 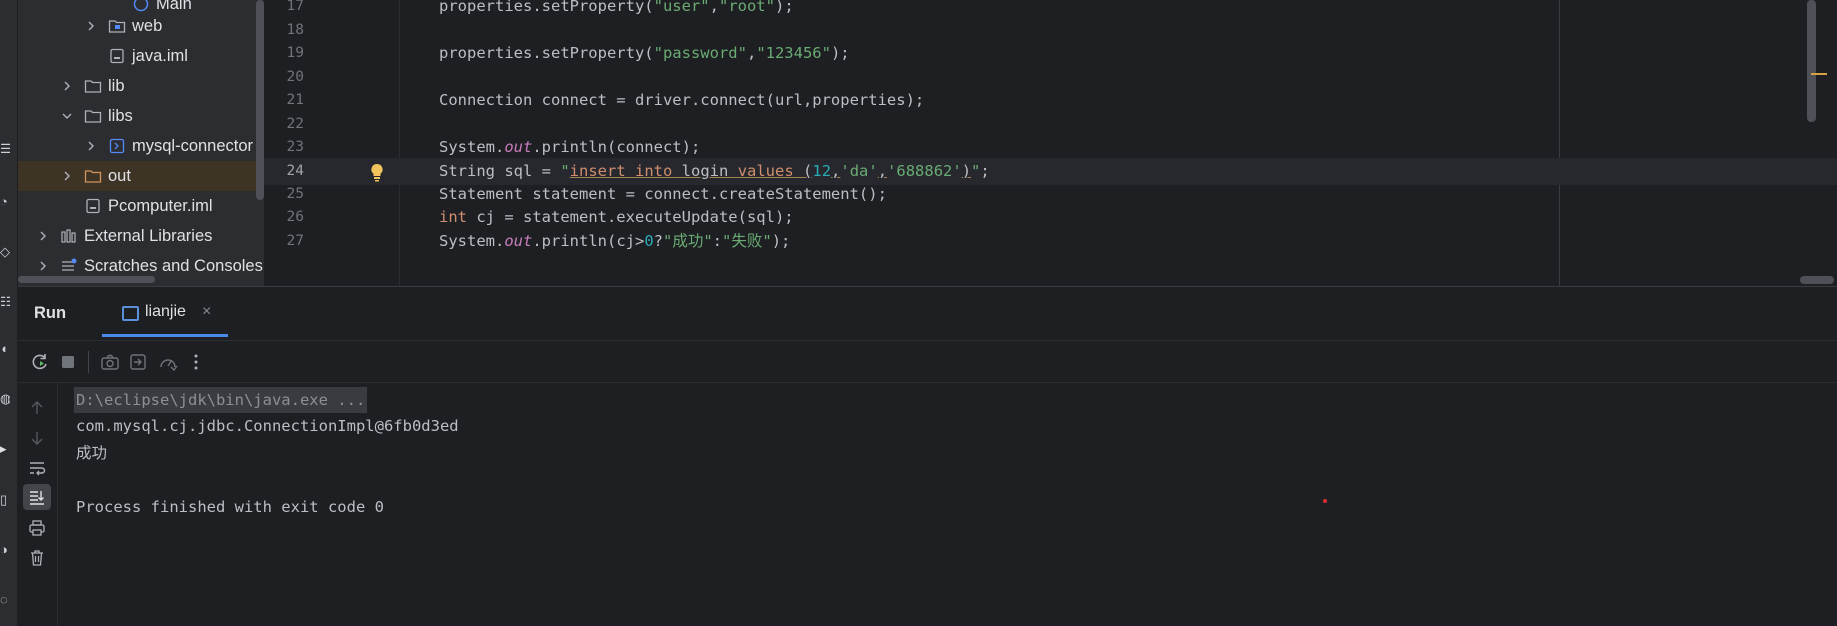 I want to click on tool-window-strip: ☰ ◔ ◇ ☷ ◖ ◍ ▸ ▯ ◑ ◌, so click(x=9, y=313).